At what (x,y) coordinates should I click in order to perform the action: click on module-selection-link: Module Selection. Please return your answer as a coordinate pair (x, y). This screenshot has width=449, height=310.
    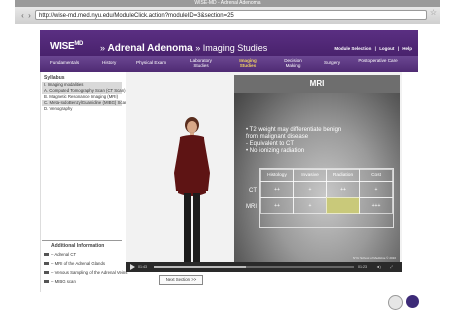
    Looking at the image, I should click on (352, 48).